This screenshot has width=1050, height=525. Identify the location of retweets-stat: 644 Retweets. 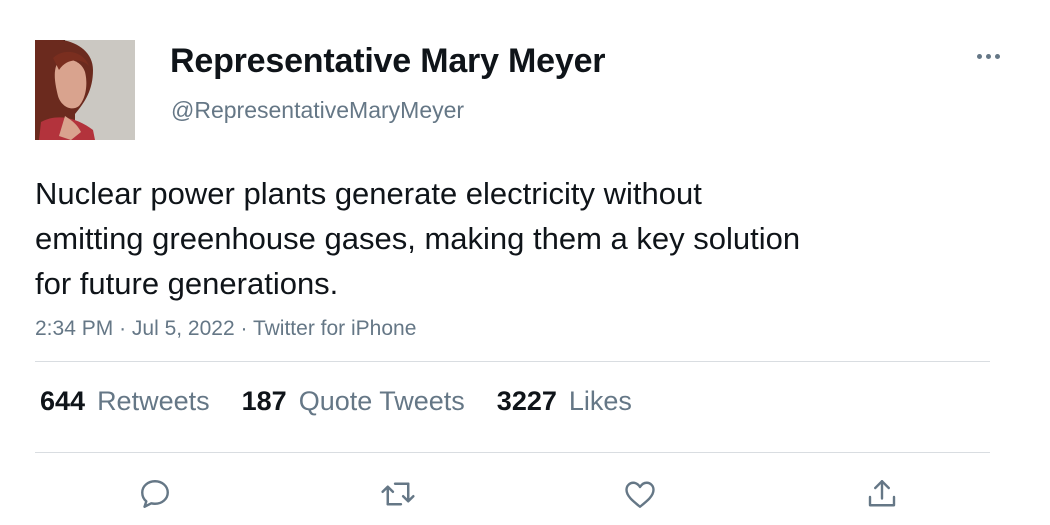
(125, 401).